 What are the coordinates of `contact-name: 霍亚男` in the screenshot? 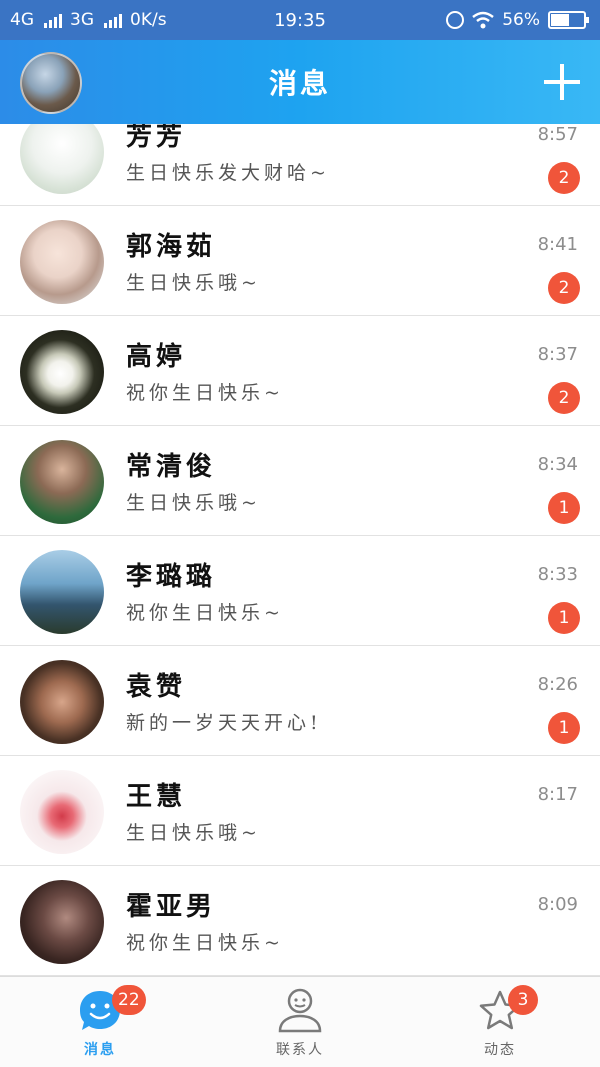 It's located at (171, 907).